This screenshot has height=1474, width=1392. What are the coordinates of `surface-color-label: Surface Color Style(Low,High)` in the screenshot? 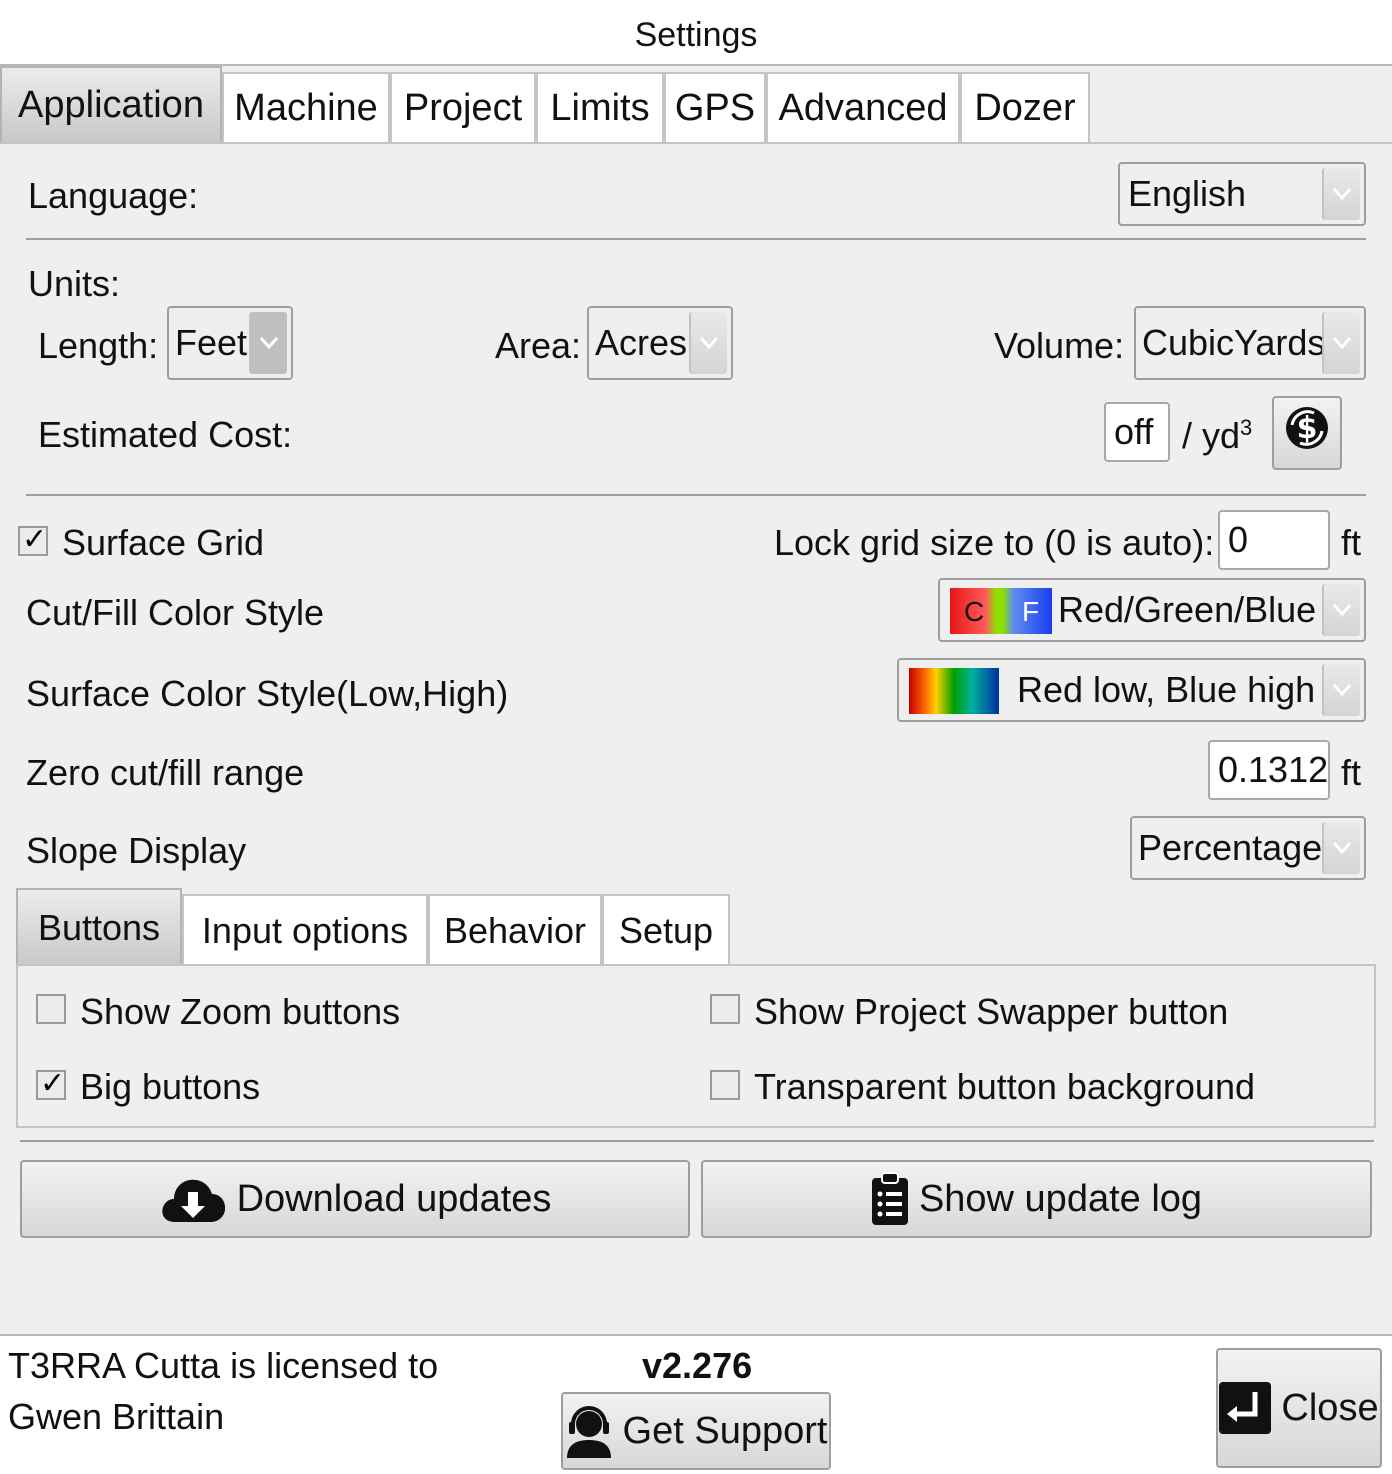 It's located at (267, 693).